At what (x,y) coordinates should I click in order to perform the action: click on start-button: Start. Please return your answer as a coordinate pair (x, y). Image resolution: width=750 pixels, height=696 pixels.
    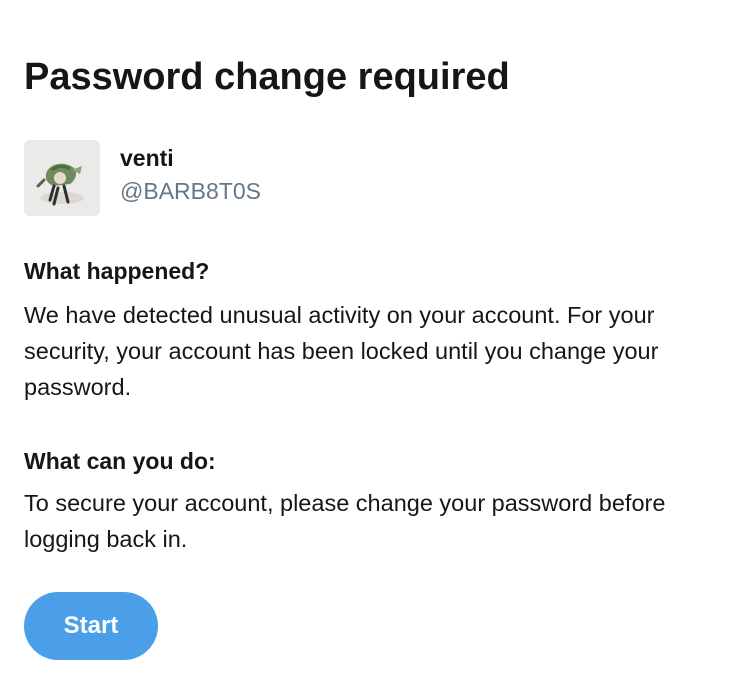
    Looking at the image, I should click on (91, 626).